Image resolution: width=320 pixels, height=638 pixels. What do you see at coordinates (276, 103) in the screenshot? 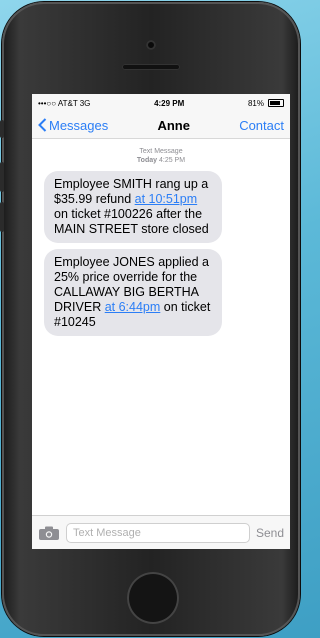
I see `battery-icon` at bounding box center [276, 103].